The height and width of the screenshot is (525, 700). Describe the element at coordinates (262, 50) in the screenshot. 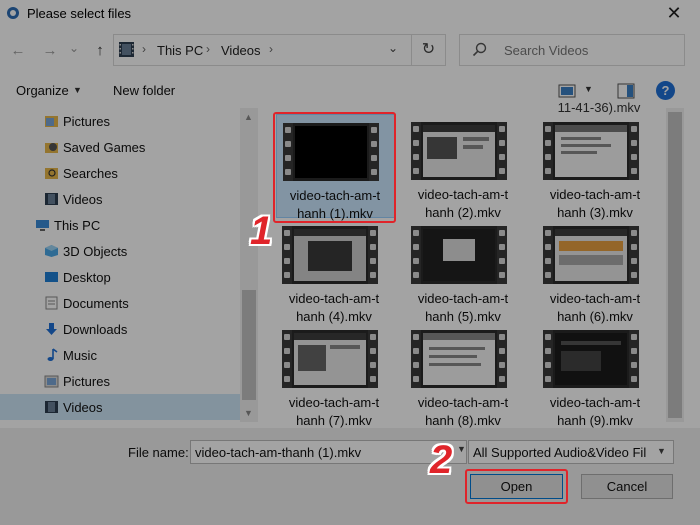

I see `address-bar: › This PC › Videos › ⌄` at that location.